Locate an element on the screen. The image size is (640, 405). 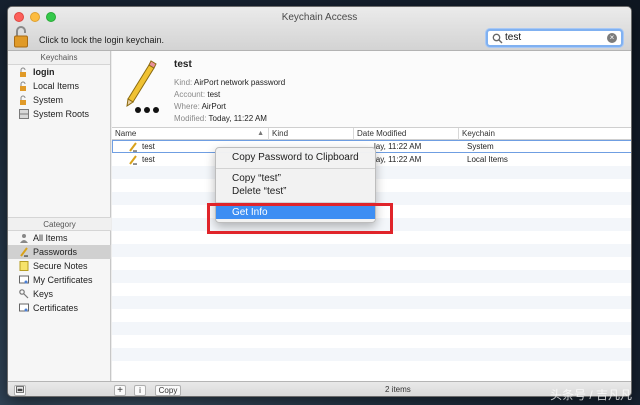
menu-separator is located at coordinates (295, 168).